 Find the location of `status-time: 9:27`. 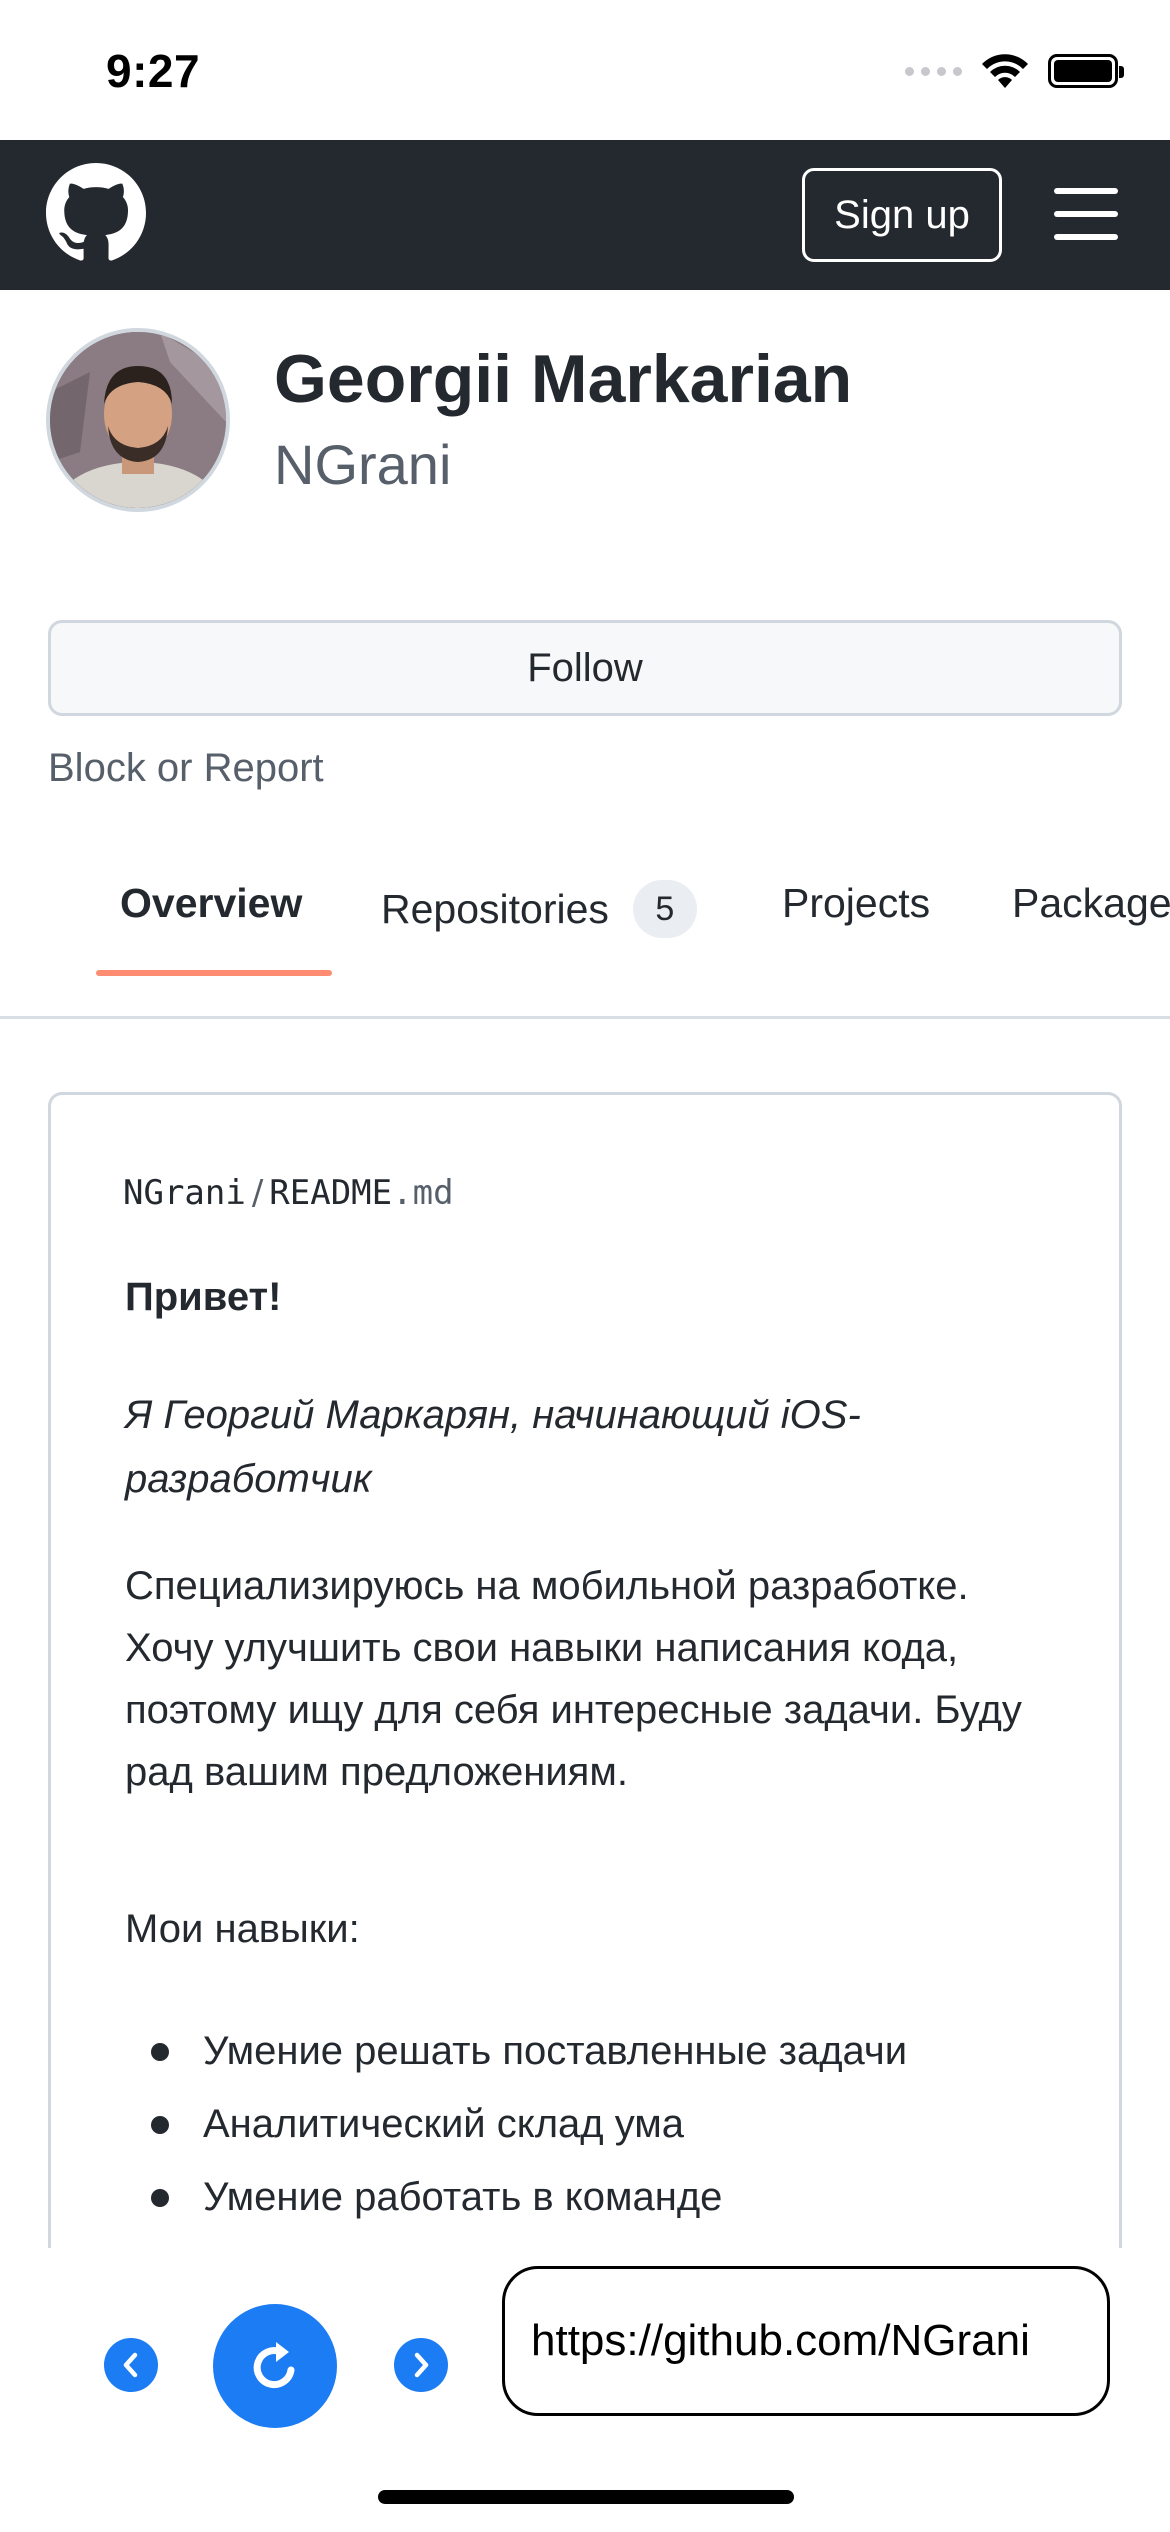

status-time: 9:27 is located at coordinates (153, 71).